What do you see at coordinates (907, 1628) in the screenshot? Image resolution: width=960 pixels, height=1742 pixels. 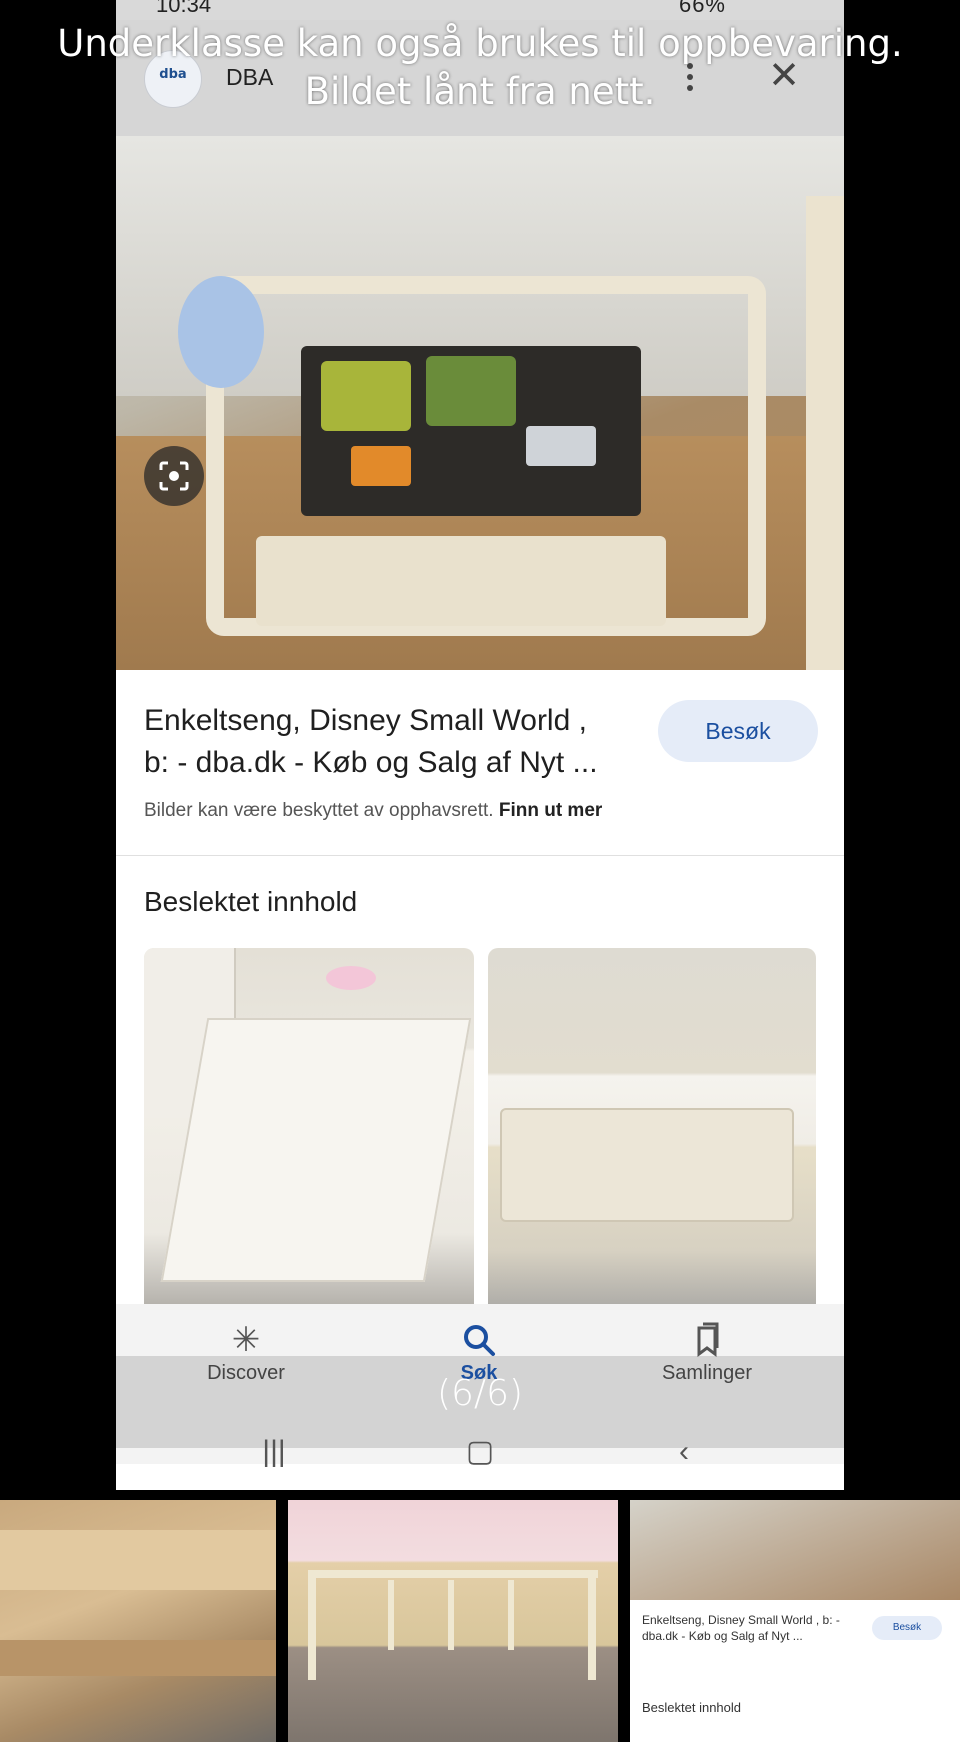 I see `strip-visit-button: Besøk` at bounding box center [907, 1628].